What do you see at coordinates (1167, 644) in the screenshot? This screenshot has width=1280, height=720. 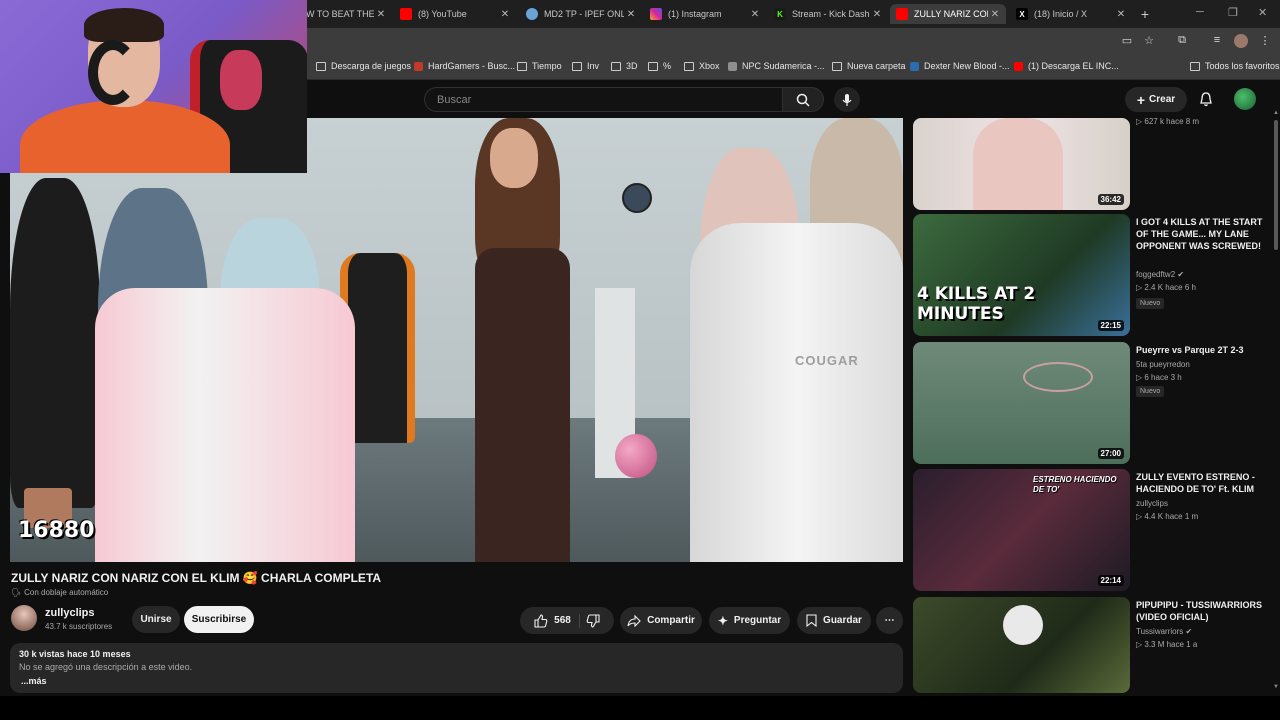 I see `video-meta: ▷ 3.3 M hace 1 a` at bounding box center [1167, 644].